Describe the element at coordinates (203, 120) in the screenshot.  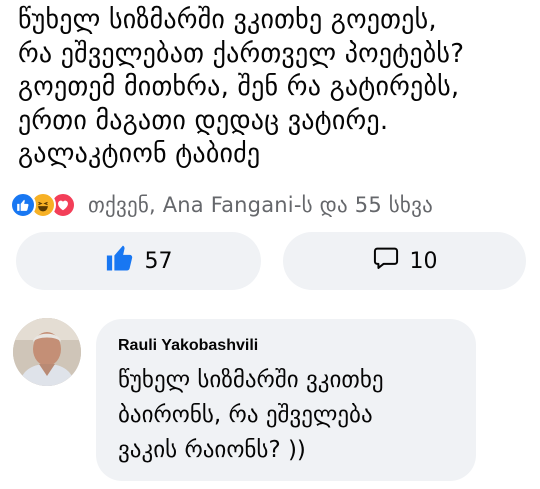
I see `post-line: ერთი მაგათი დედაც ვატირე.` at that location.